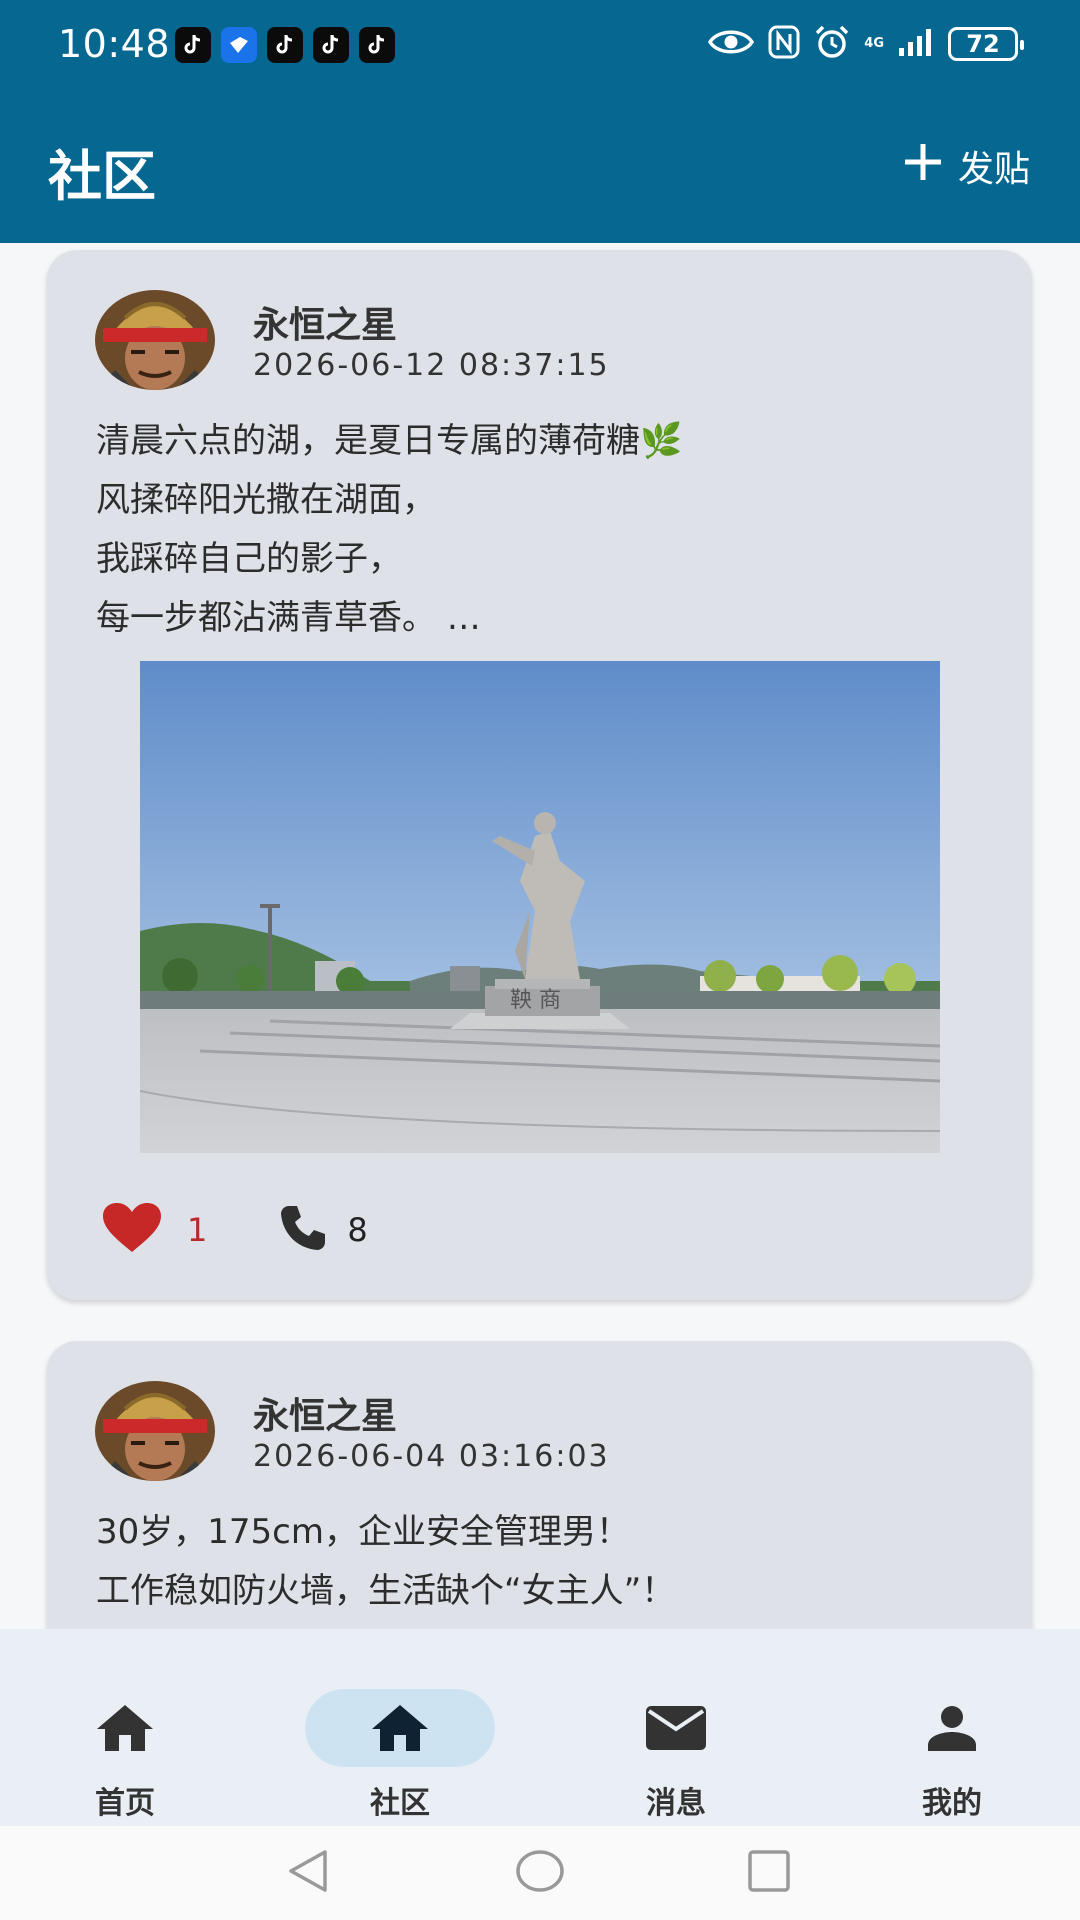 The image size is (1080, 1920). What do you see at coordinates (400, 1803) in the screenshot?
I see `nav-label: 社区` at bounding box center [400, 1803].